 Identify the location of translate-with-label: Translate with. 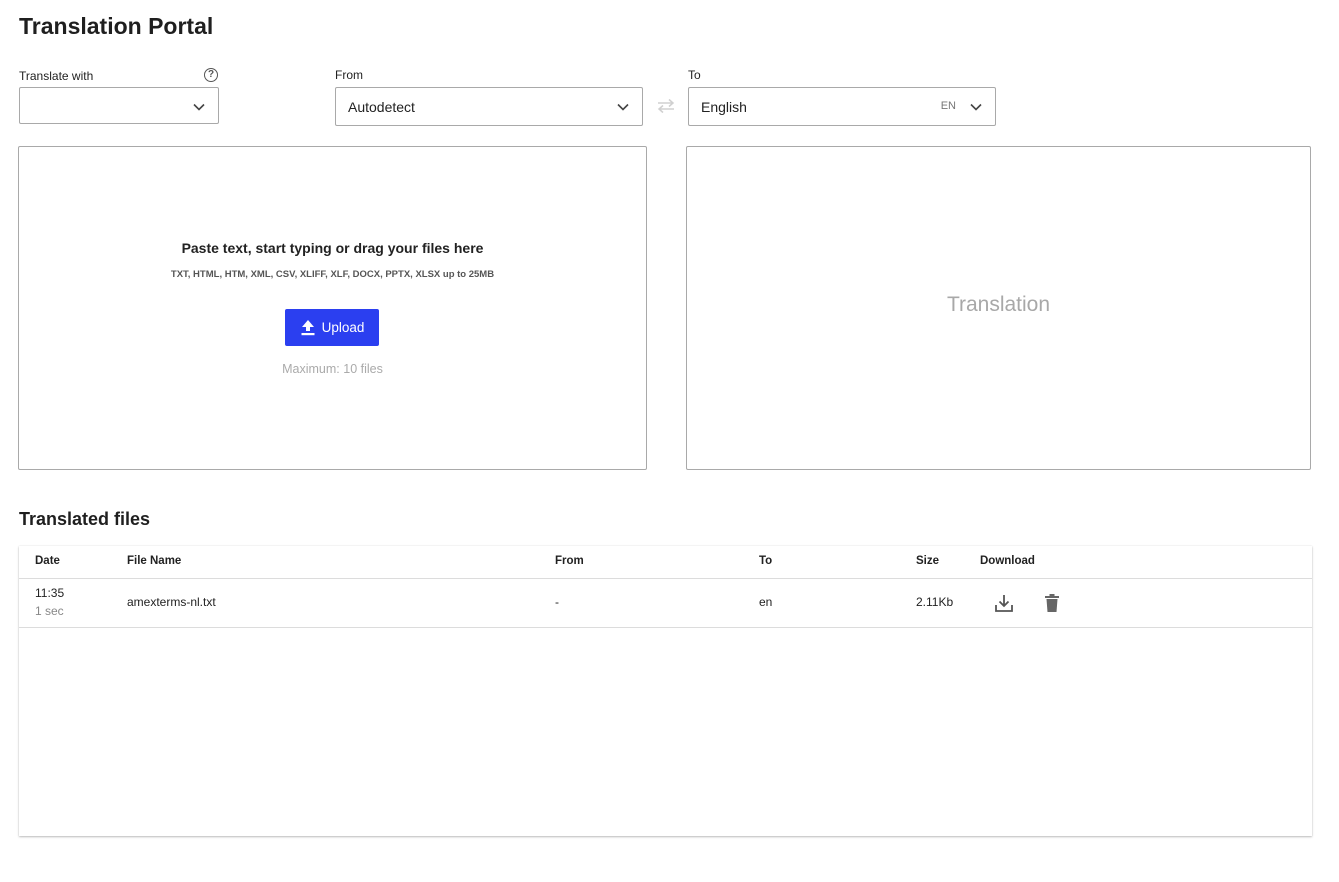
(56, 76).